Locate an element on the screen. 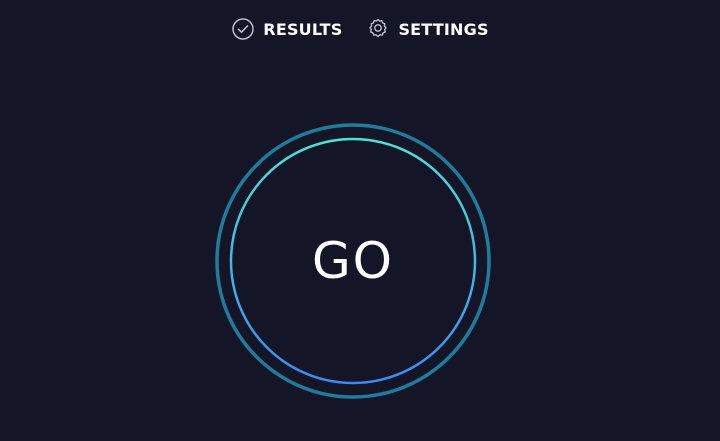  gear-icon is located at coordinates (378, 29).